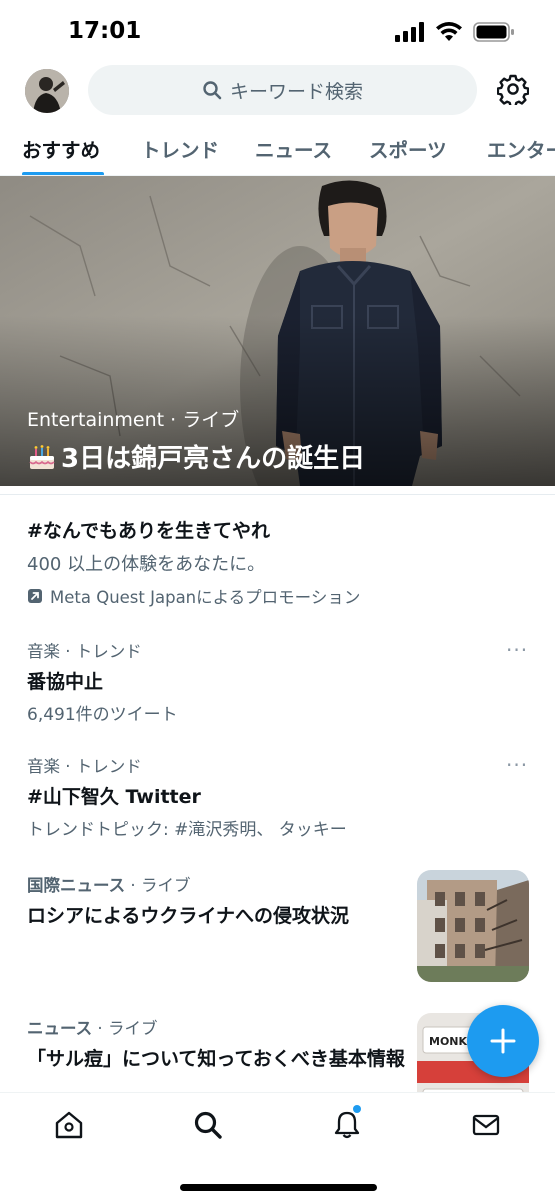  I want to click on news-thumbnail, so click(473, 926).